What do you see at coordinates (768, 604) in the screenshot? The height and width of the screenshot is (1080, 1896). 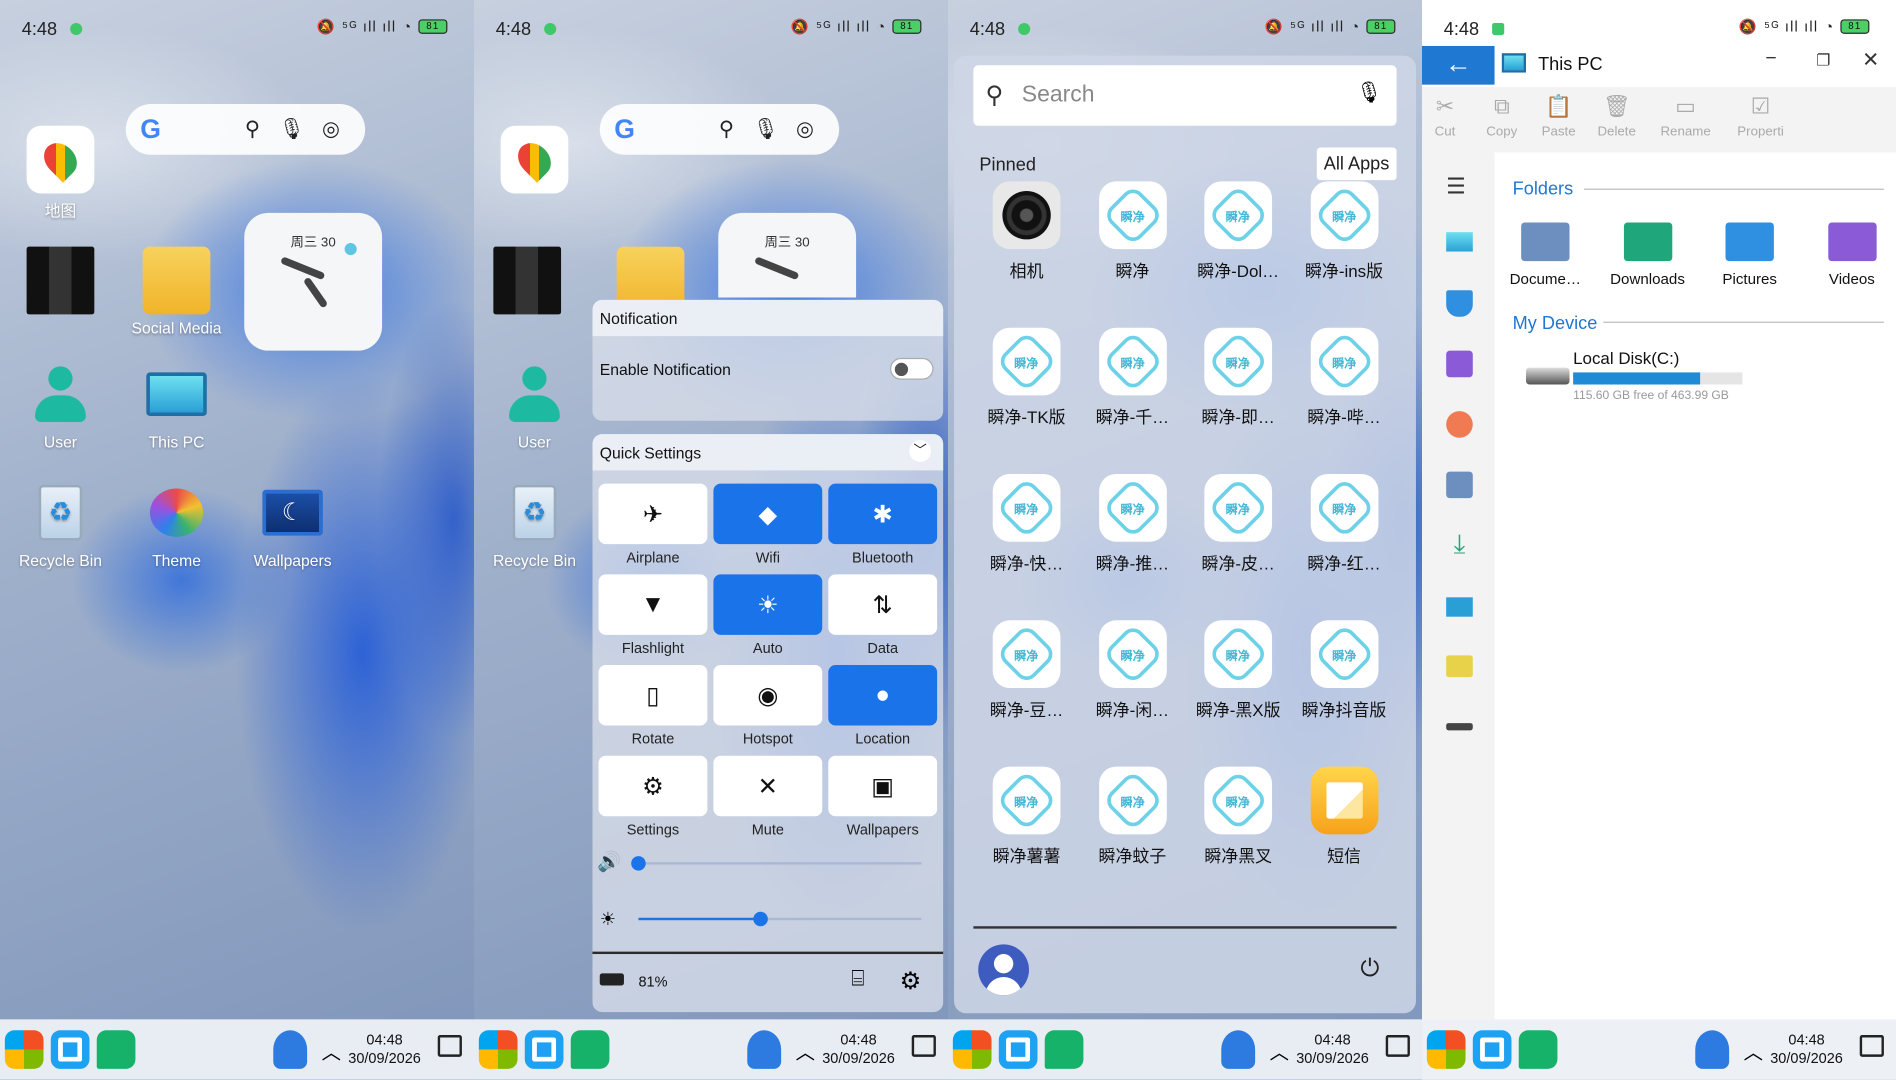 I see `tile-auto: ☀` at bounding box center [768, 604].